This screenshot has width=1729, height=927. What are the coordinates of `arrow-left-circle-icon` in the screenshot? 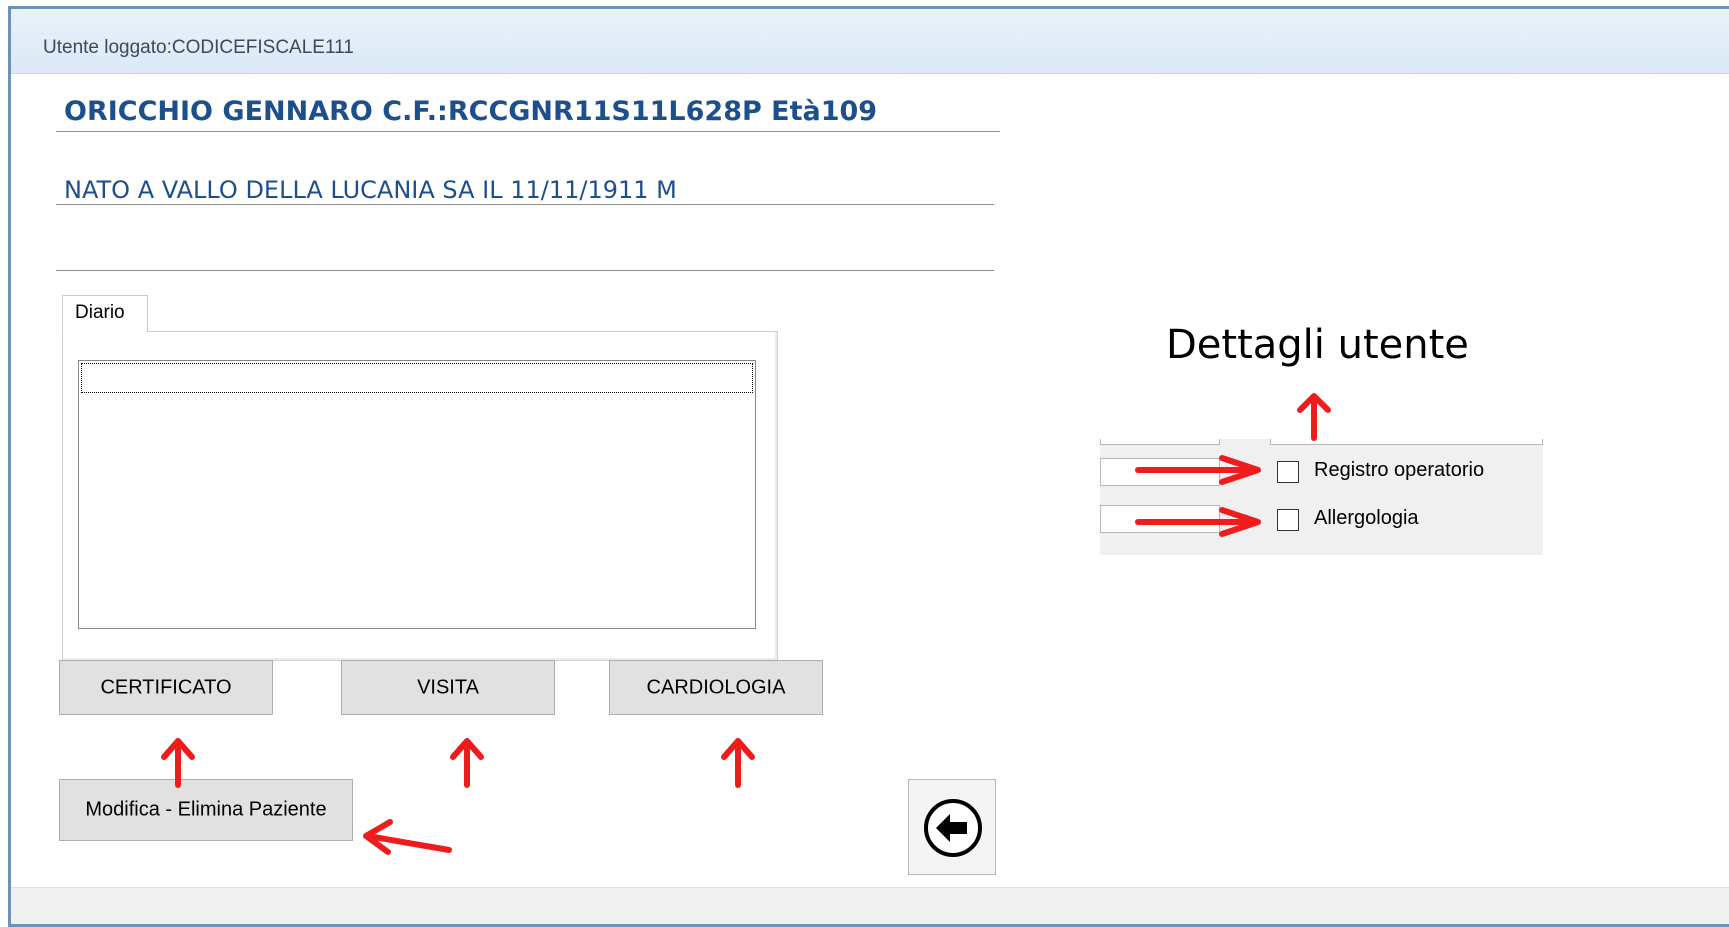 It's located at (953, 828).